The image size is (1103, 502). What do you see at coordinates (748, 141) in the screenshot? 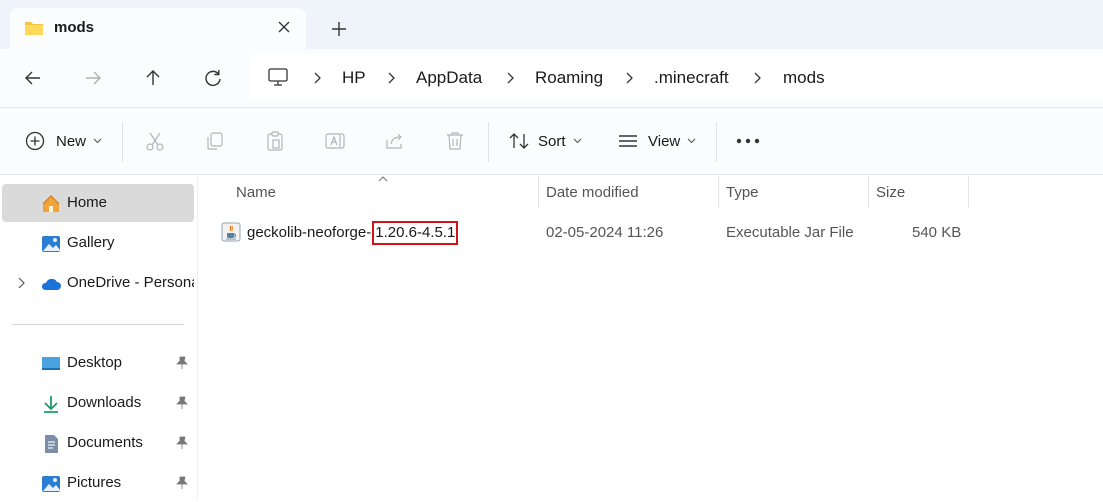
I see `more-options-icon` at bounding box center [748, 141].